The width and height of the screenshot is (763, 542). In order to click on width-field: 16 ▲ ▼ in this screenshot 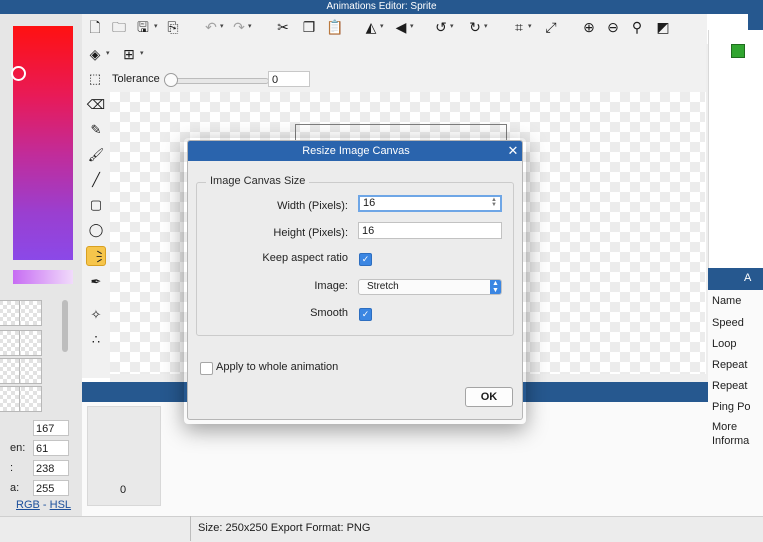, I will do `click(430, 203)`.